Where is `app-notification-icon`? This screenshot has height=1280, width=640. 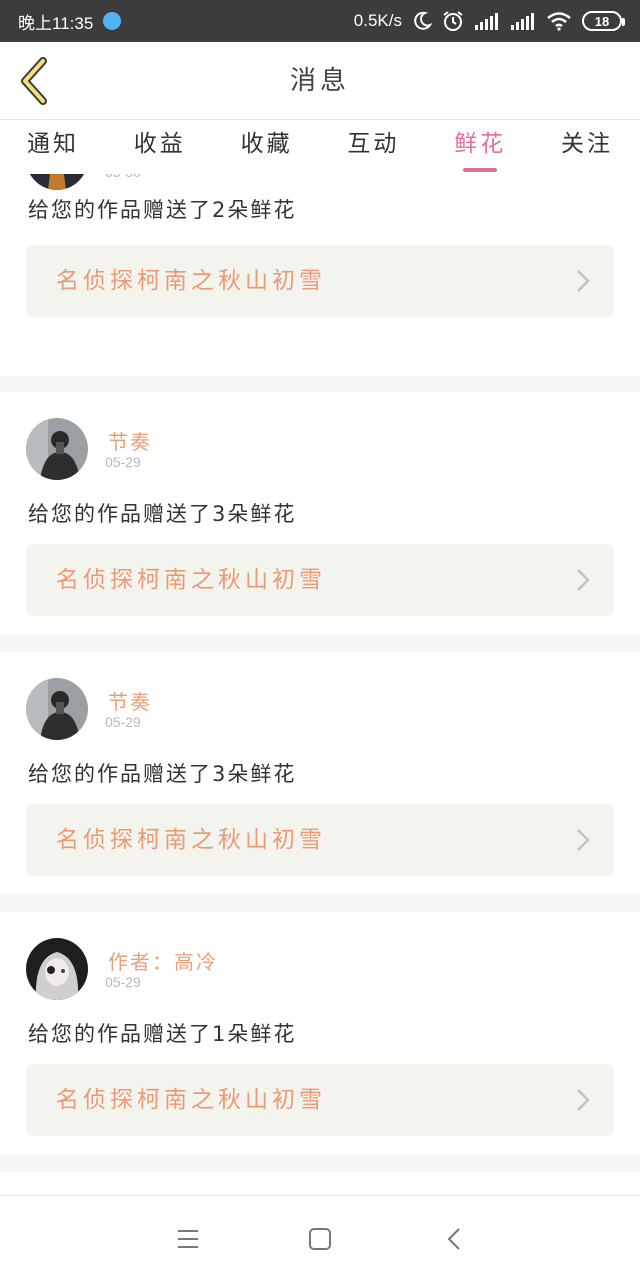
app-notification-icon is located at coordinates (112, 21).